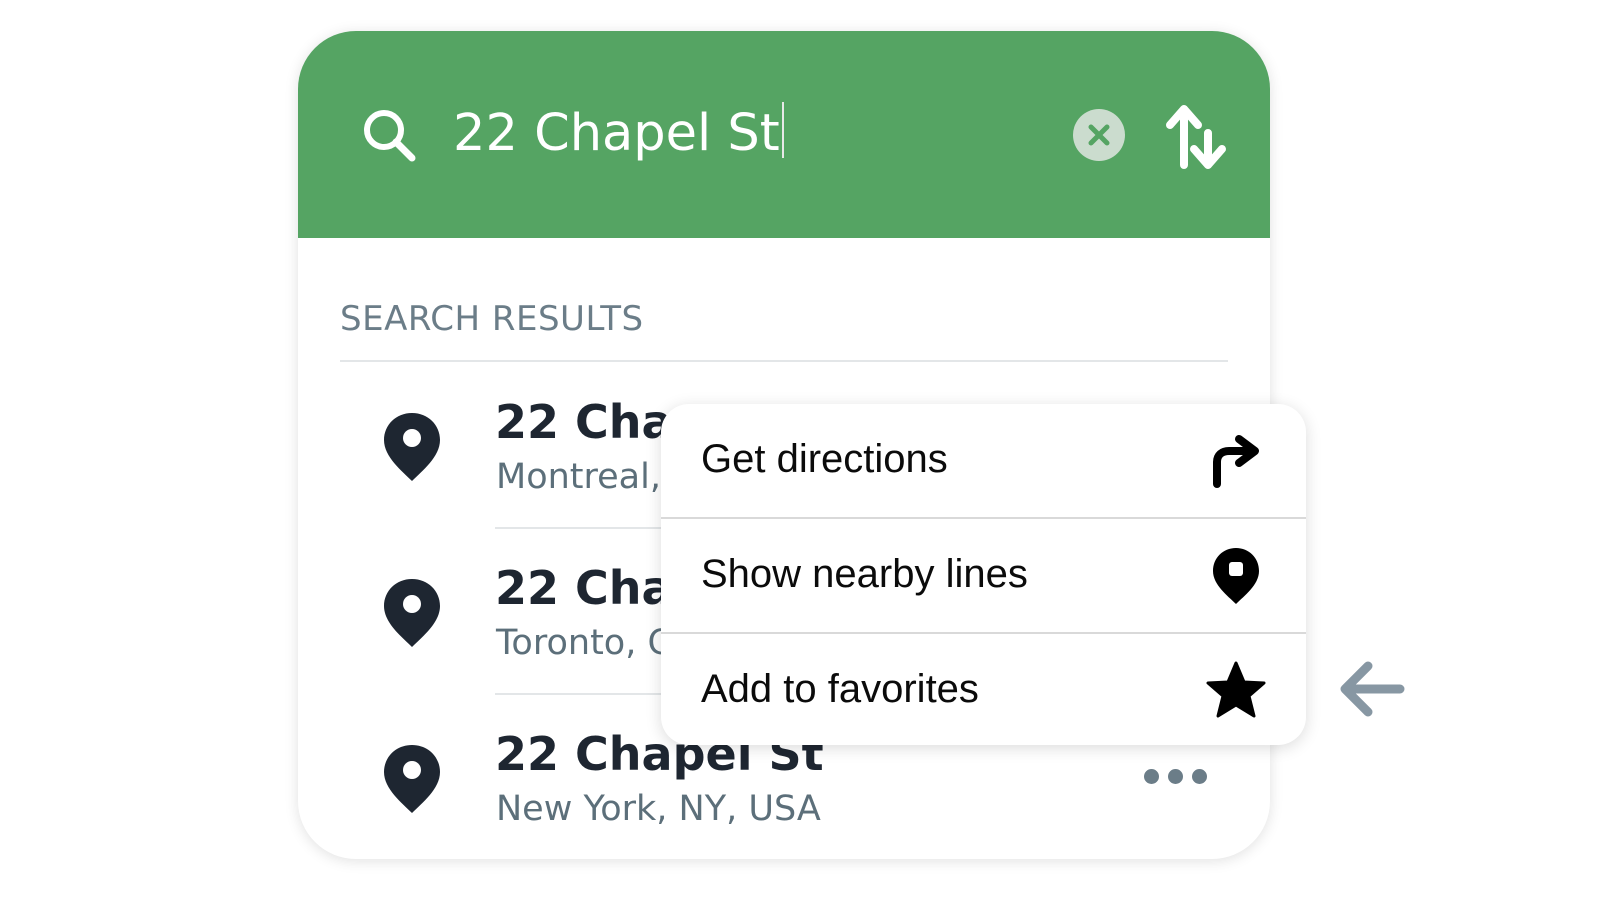  Describe the element at coordinates (492, 319) in the screenshot. I see `search-results-heading: SEARCH RESULTS` at that location.